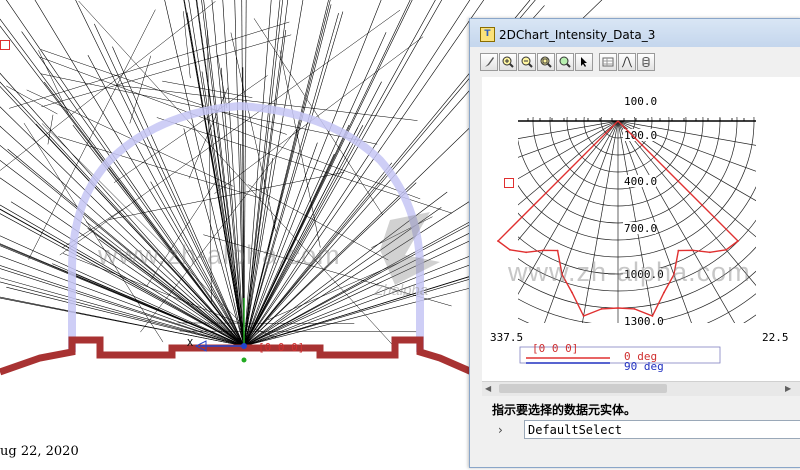 This screenshot has height=470, width=800. Describe the element at coordinates (788, 389) in the screenshot. I see `scroll-right-icon: ▶` at that location.